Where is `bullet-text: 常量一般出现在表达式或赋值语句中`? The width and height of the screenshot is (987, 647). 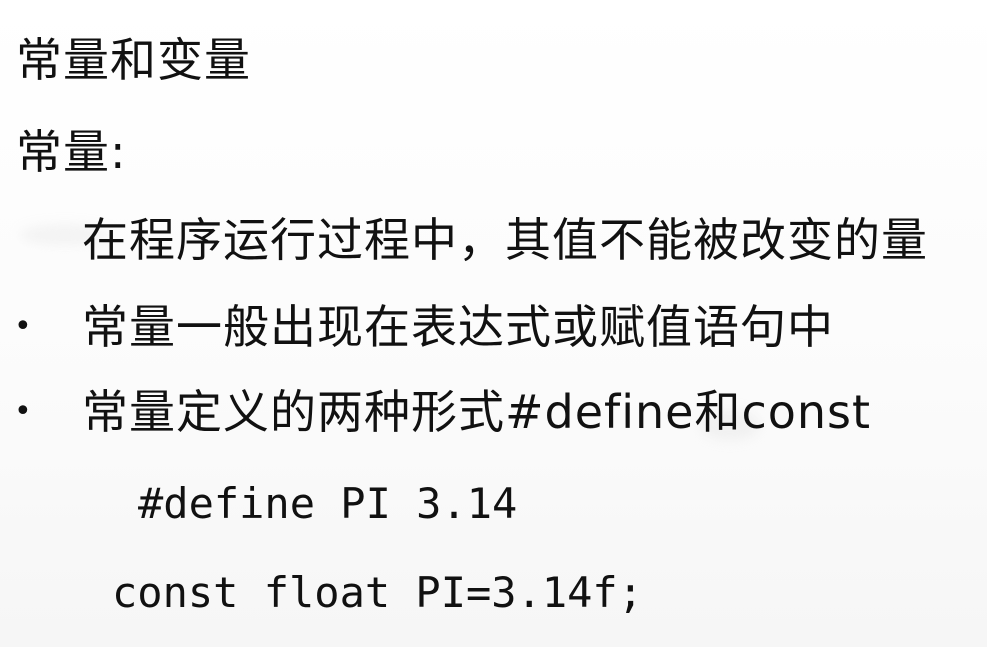
bullet-text: 常量一般出现在表达式或赋值语句中 is located at coordinates (458, 327).